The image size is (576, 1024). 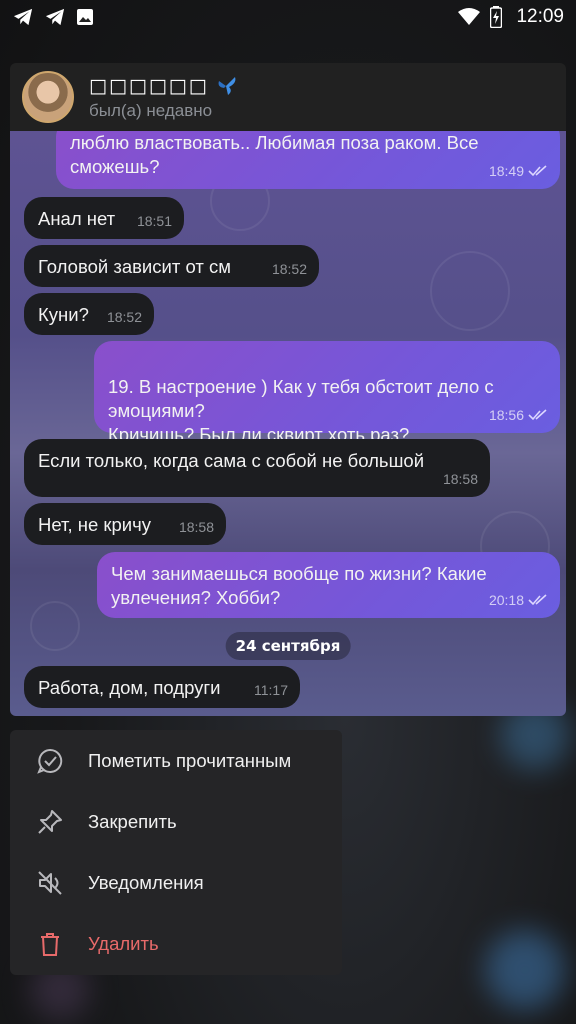 What do you see at coordinates (104, 218) in the screenshot?
I see `incoming-message: Анал нет 18:51` at bounding box center [104, 218].